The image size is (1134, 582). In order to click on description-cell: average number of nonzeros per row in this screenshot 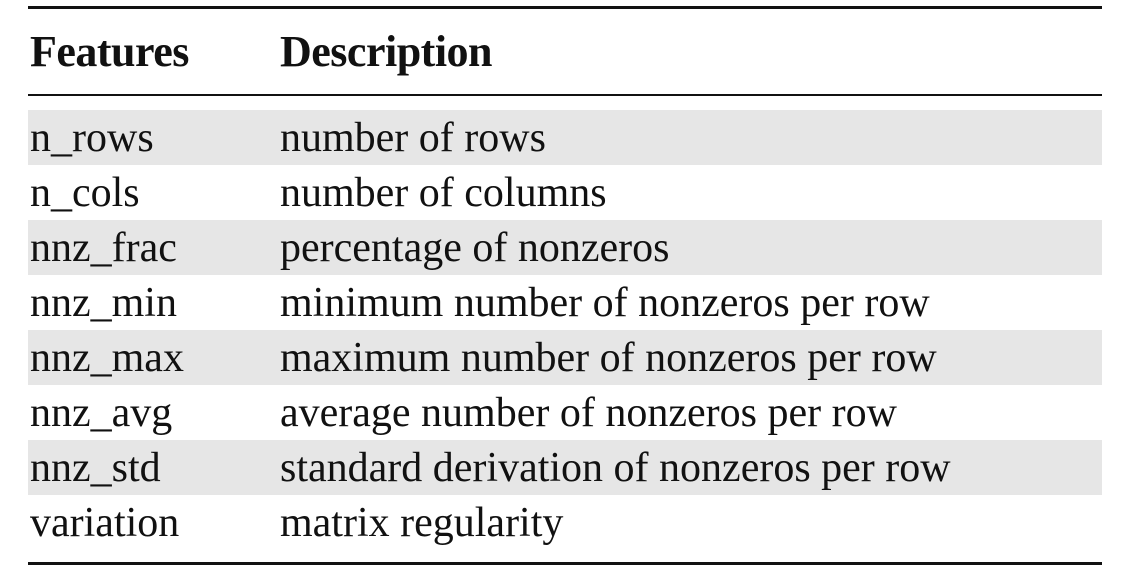, I will do `click(588, 412)`.